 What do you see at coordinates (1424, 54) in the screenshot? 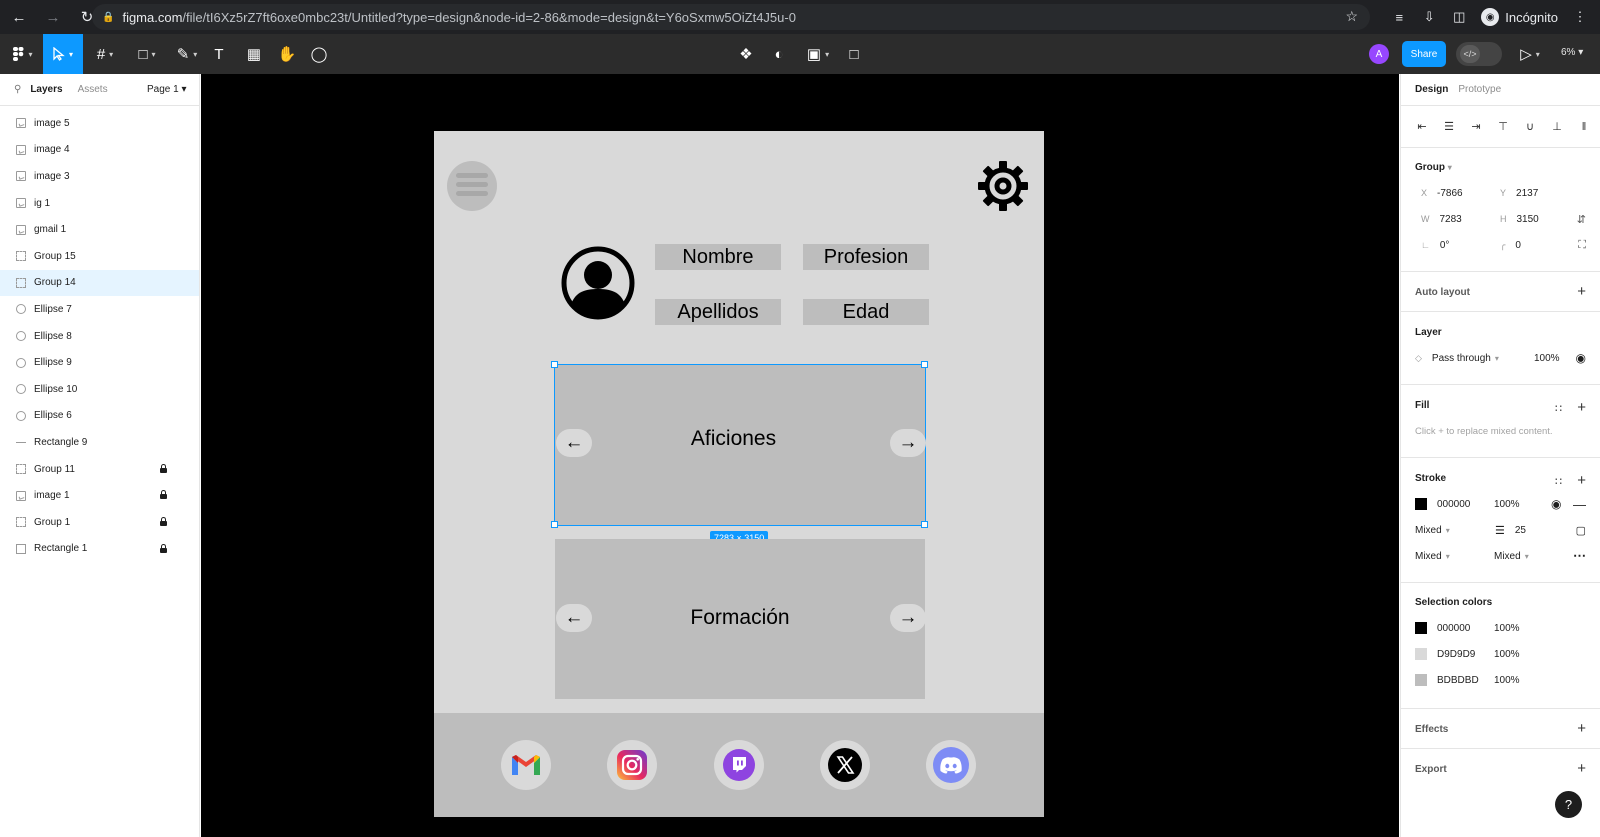
I see `share-button: Share` at bounding box center [1424, 54].